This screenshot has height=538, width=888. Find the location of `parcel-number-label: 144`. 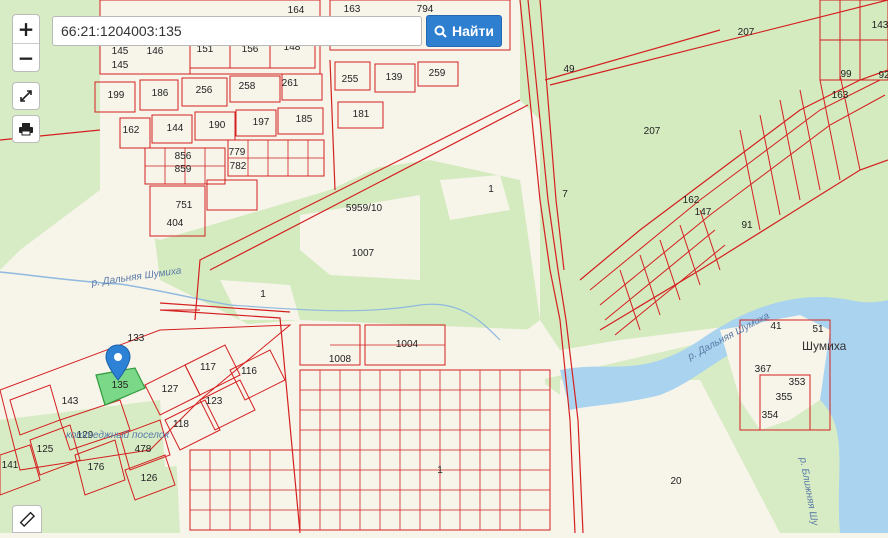

parcel-number-label: 144 is located at coordinates (175, 128).